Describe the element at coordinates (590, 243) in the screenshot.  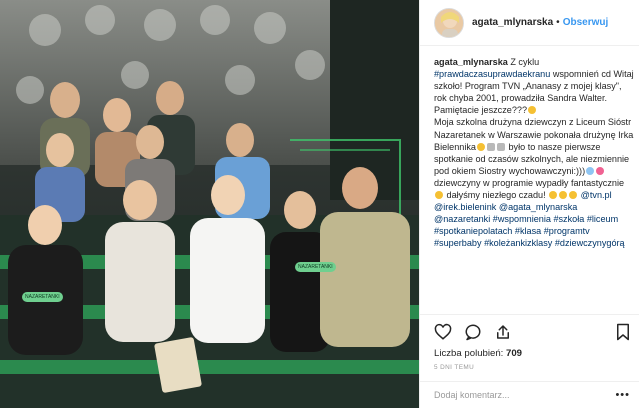
I see `hashtag-link: #dziewczynygórą` at that location.